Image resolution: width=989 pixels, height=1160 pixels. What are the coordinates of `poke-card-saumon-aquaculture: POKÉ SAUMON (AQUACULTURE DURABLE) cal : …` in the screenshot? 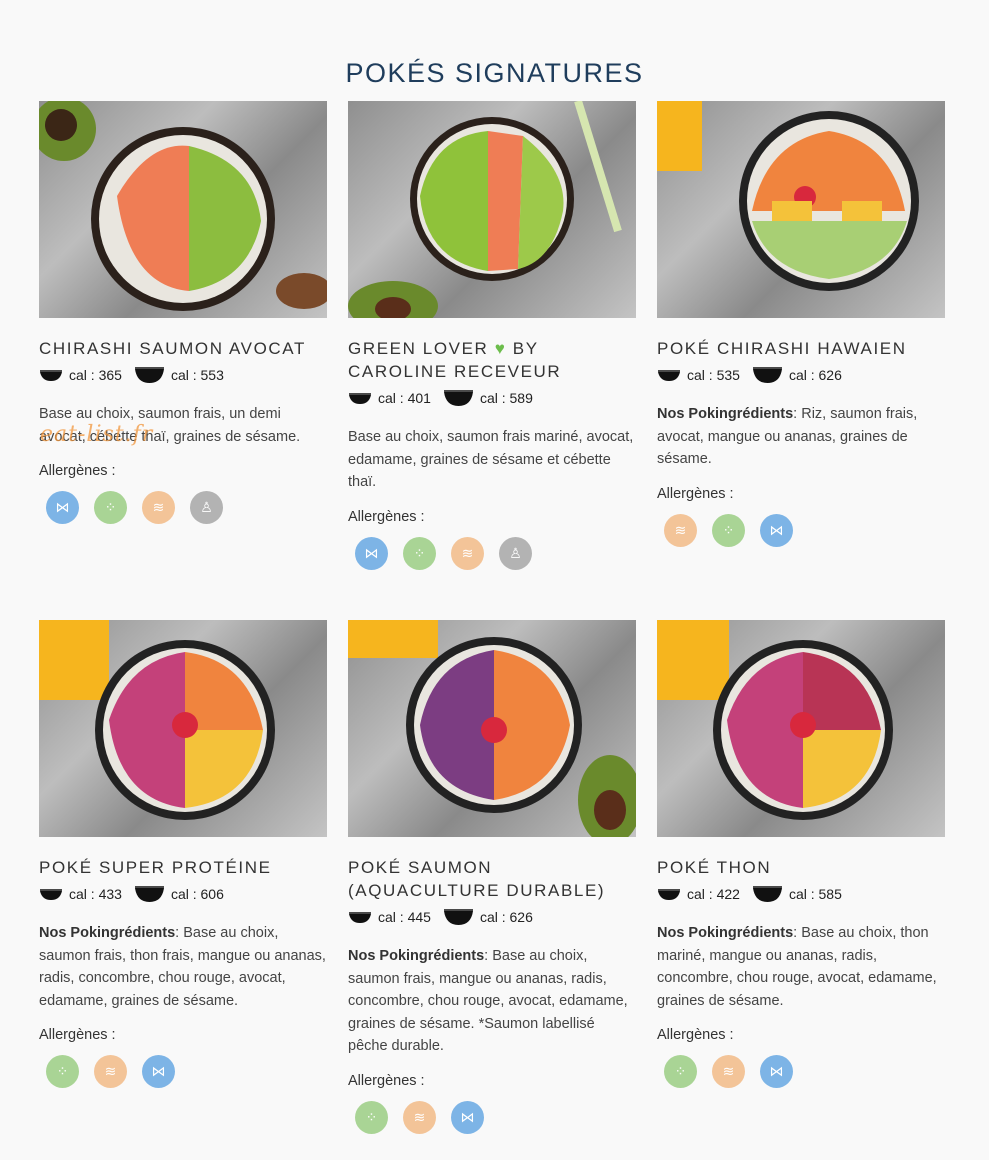 It's located at (492, 877).